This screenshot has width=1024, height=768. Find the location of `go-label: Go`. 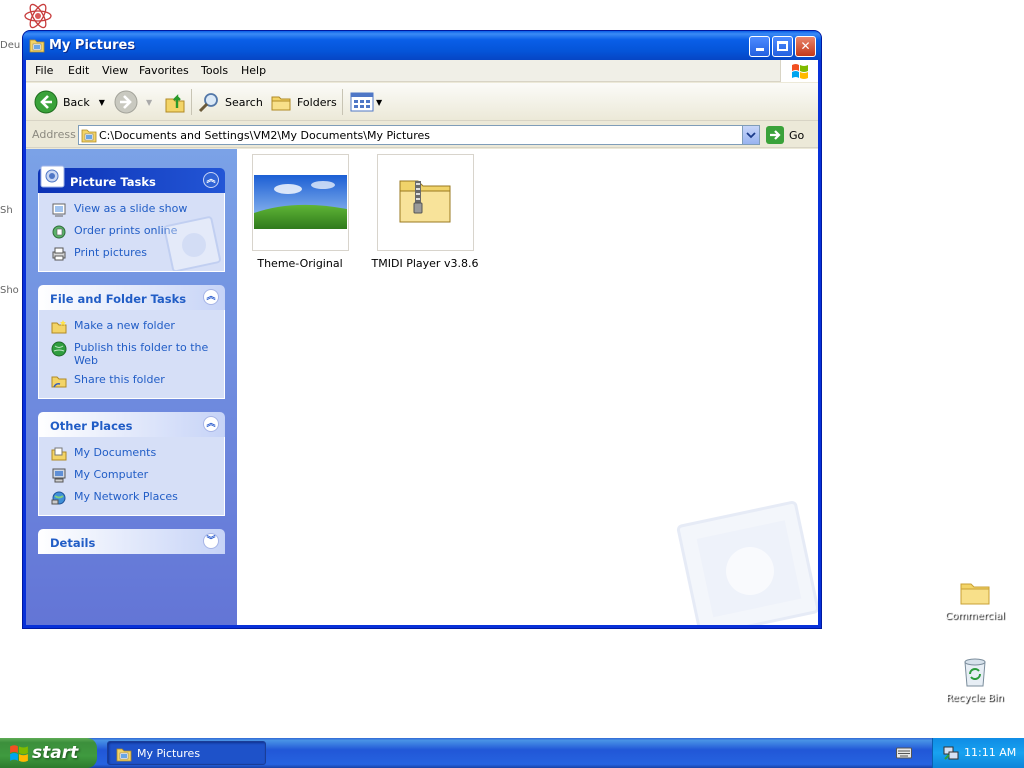

go-label: Go is located at coordinates (797, 135).